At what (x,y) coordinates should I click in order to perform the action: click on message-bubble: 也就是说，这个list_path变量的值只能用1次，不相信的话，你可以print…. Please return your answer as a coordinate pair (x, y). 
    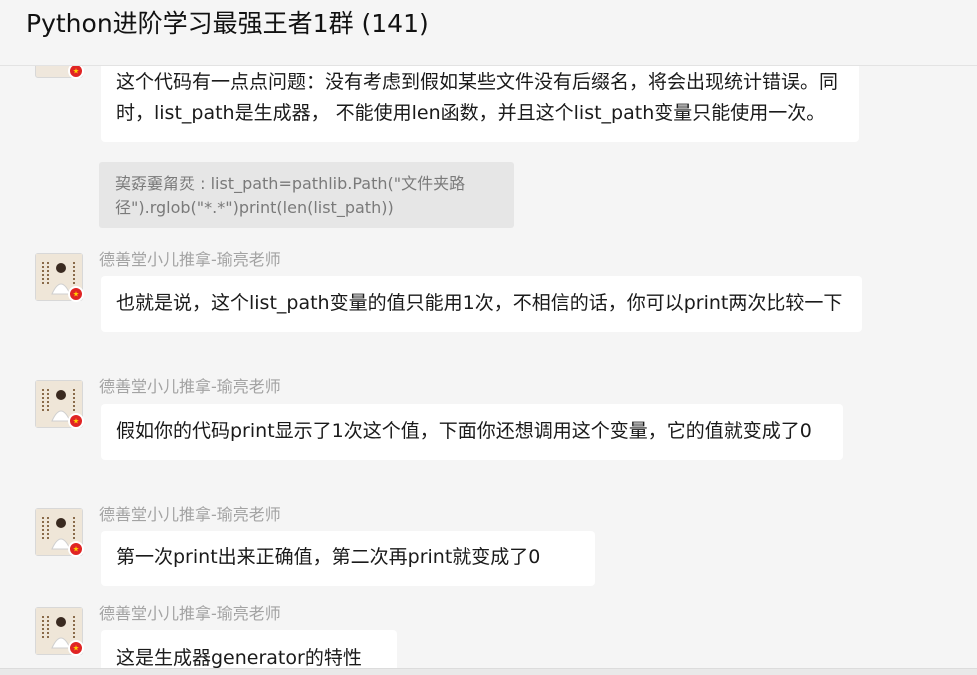
    Looking at the image, I should click on (481, 304).